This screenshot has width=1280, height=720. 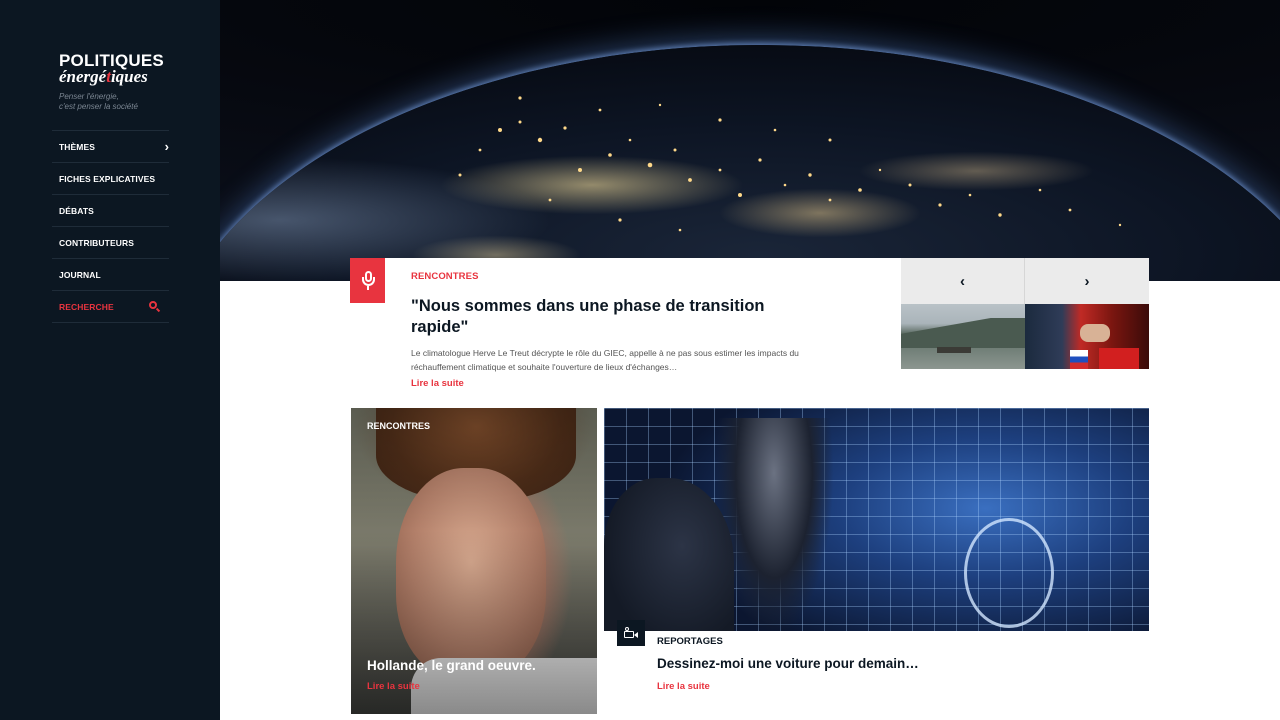 What do you see at coordinates (963, 336) in the screenshot?
I see `carousel-thumbnail-lake` at bounding box center [963, 336].